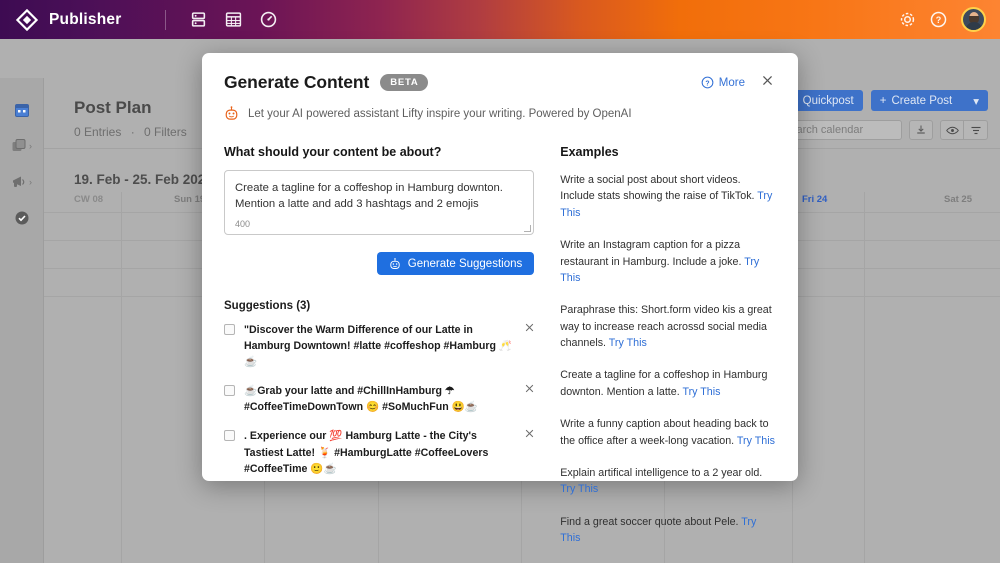 The height and width of the screenshot is (563, 1000). Describe the element at coordinates (589, 152) in the screenshot. I see `examples-heading: Examples` at that location.